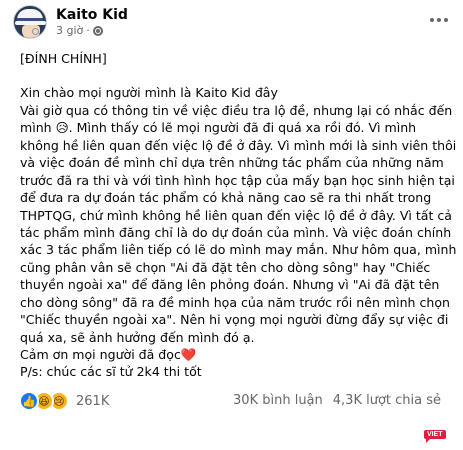 Image resolution: width=463 pixels, height=450 pixels. Describe the element at coordinates (93, 401) in the screenshot. I see `reaction-count: 261K` at that location.